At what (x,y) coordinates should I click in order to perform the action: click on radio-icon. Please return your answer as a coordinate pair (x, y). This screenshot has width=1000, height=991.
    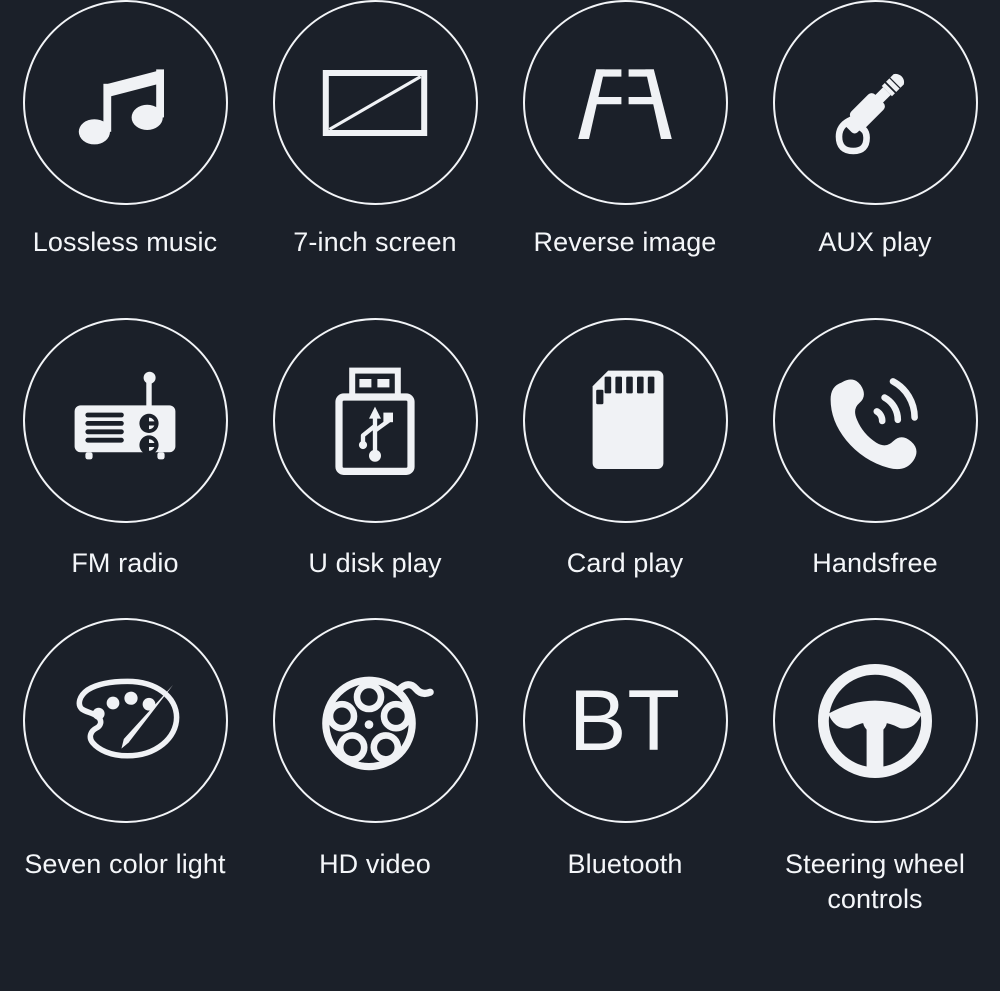
    Looking at the image, I should click on (125, 421).